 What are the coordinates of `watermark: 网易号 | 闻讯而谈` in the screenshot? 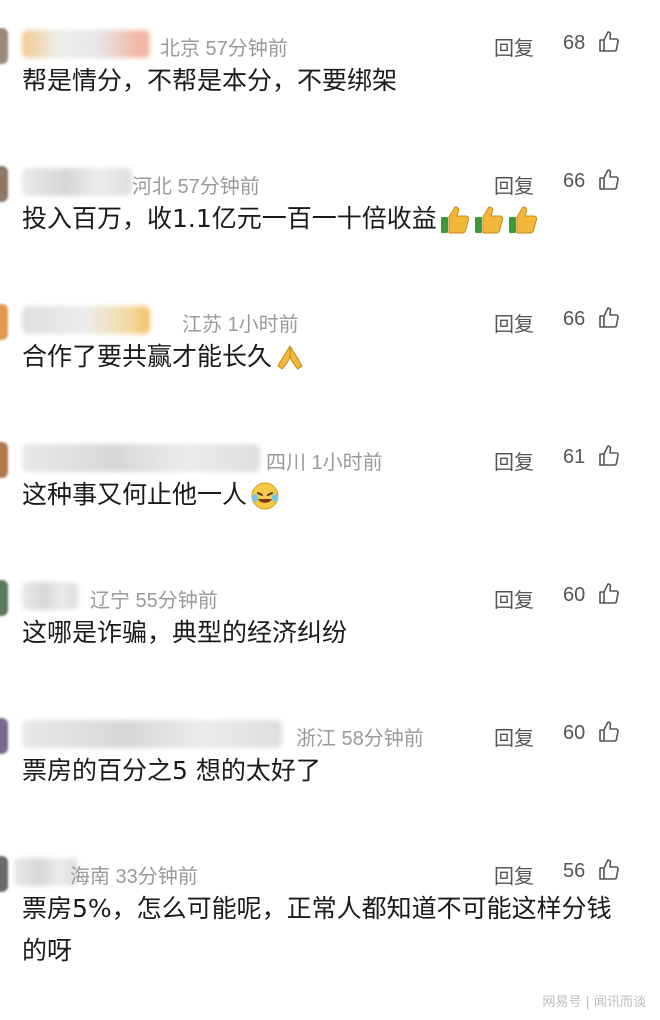 It's located at (594, 1002).